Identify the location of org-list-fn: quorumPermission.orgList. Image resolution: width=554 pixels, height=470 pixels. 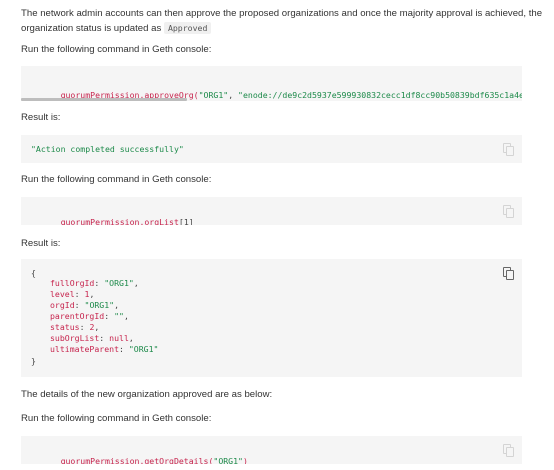
(119, 220).